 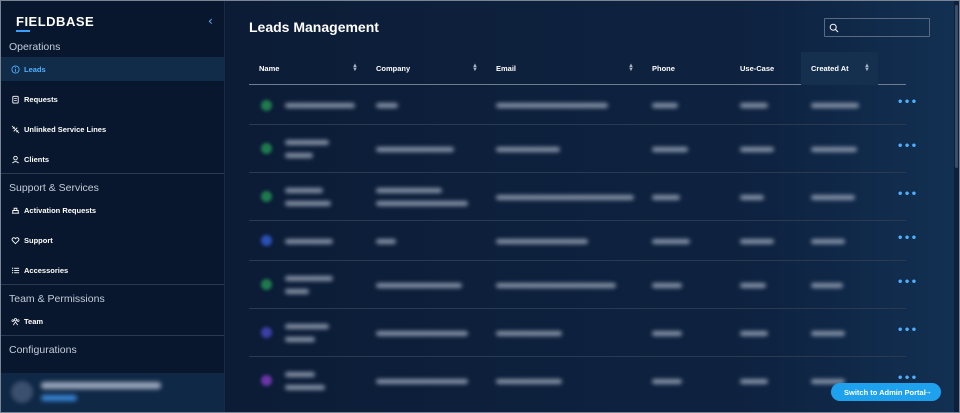 I want to click on sidebar-item-unlinked-service-lines: Unlinked Service Lines, so click(x=112, y=129).